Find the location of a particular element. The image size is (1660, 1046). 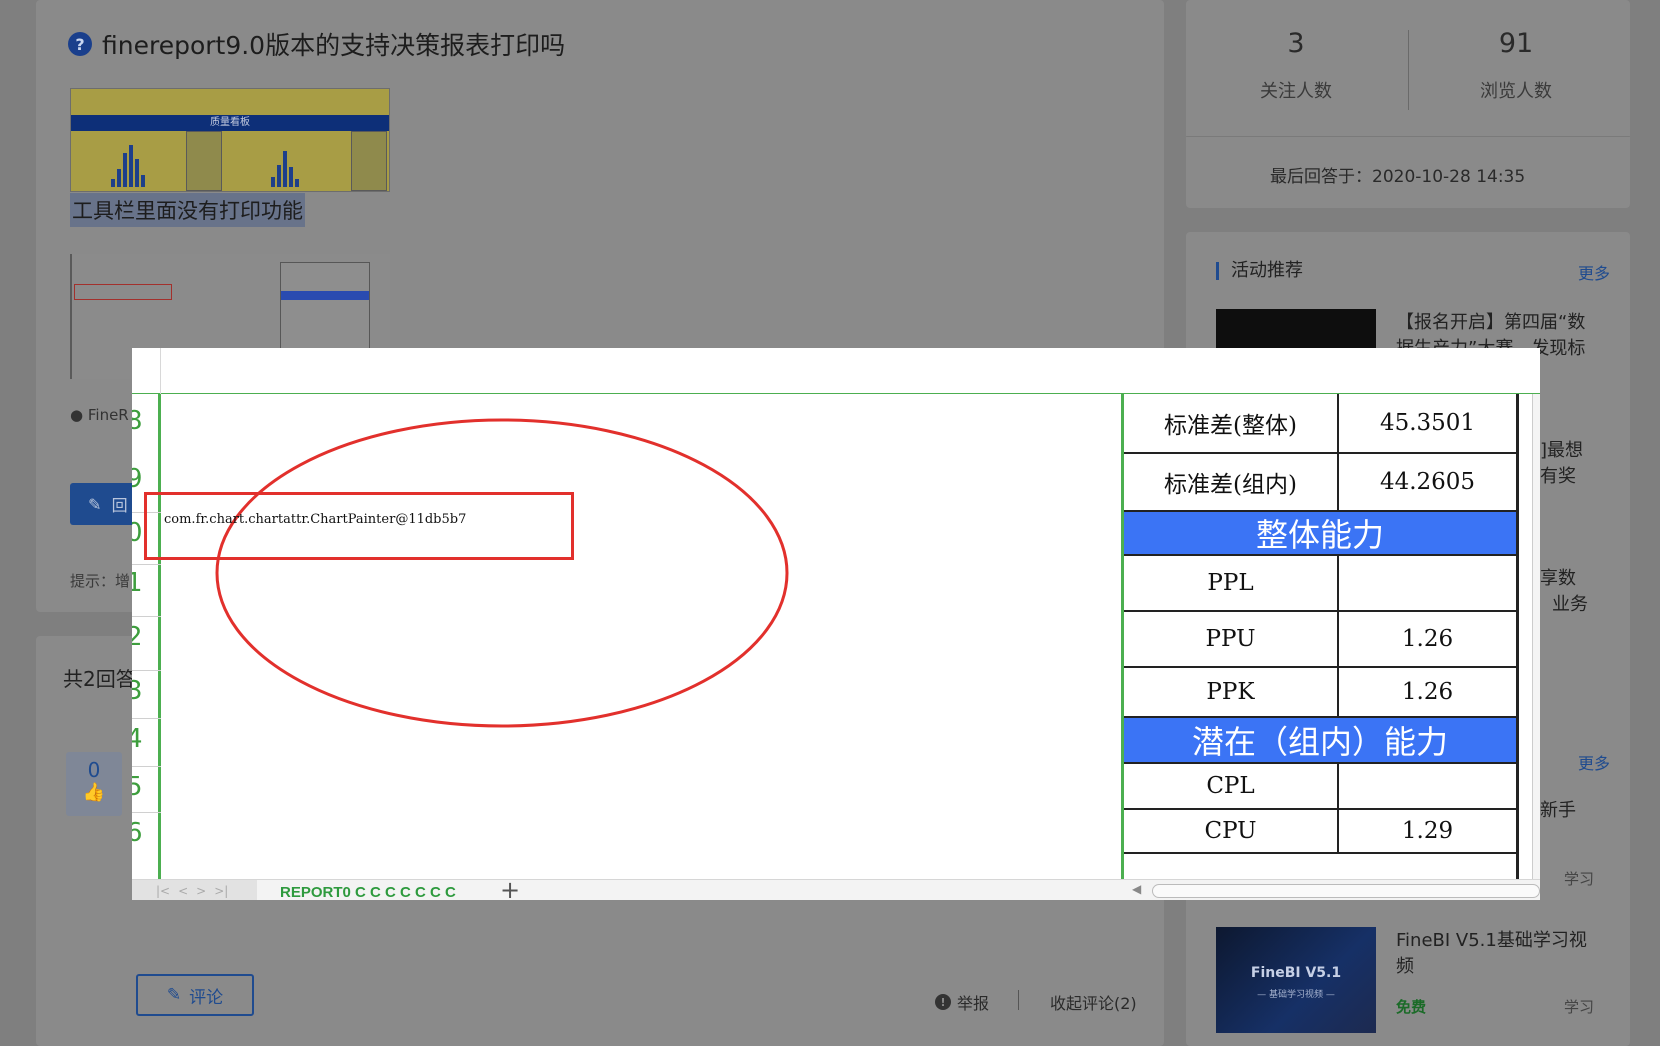

warning-icon: ! is located at coordinates (943, 1002).